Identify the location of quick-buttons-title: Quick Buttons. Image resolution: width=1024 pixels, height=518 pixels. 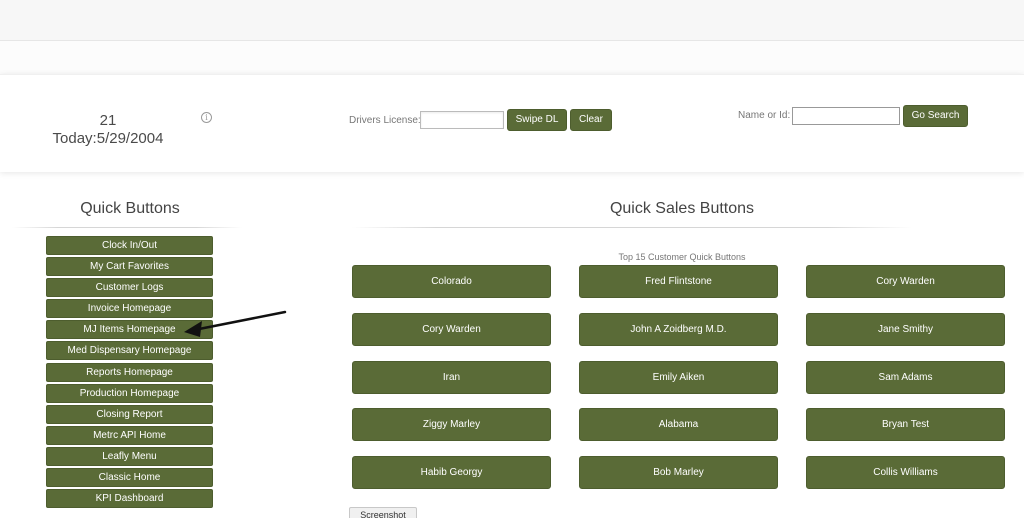
(130, 208).